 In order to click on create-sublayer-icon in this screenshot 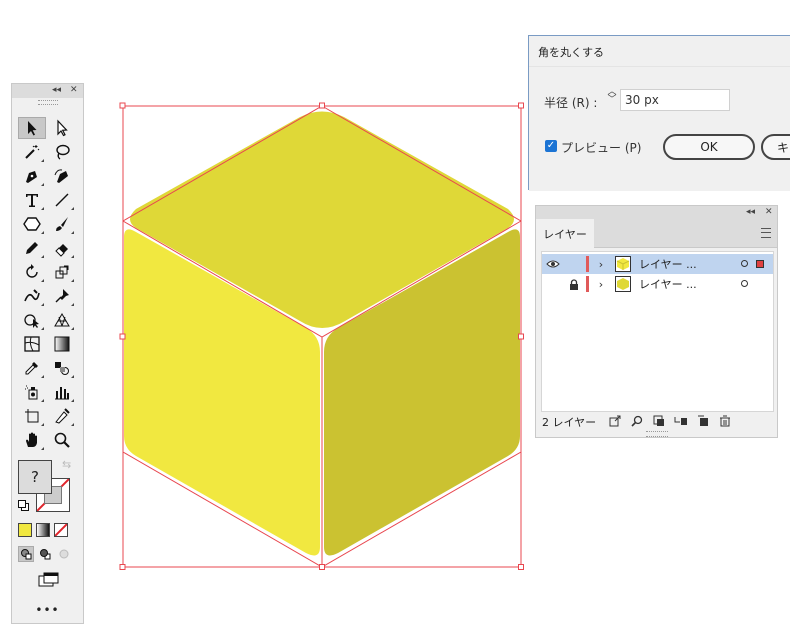, I will do `click(681, 421)`.